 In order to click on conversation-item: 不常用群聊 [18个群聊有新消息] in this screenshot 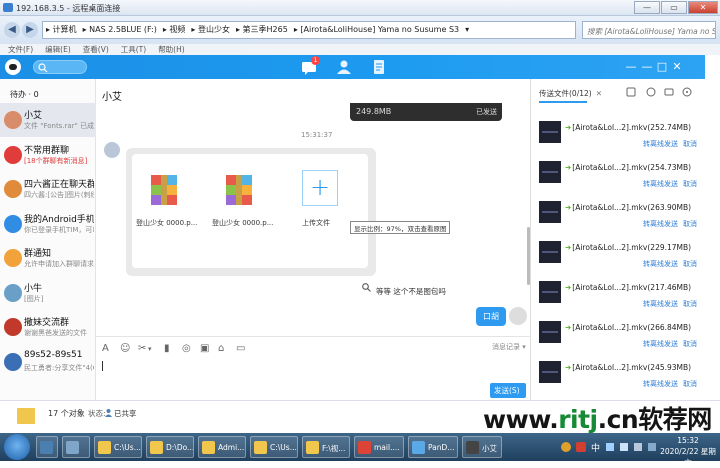, I will do `click(48, 155)`.